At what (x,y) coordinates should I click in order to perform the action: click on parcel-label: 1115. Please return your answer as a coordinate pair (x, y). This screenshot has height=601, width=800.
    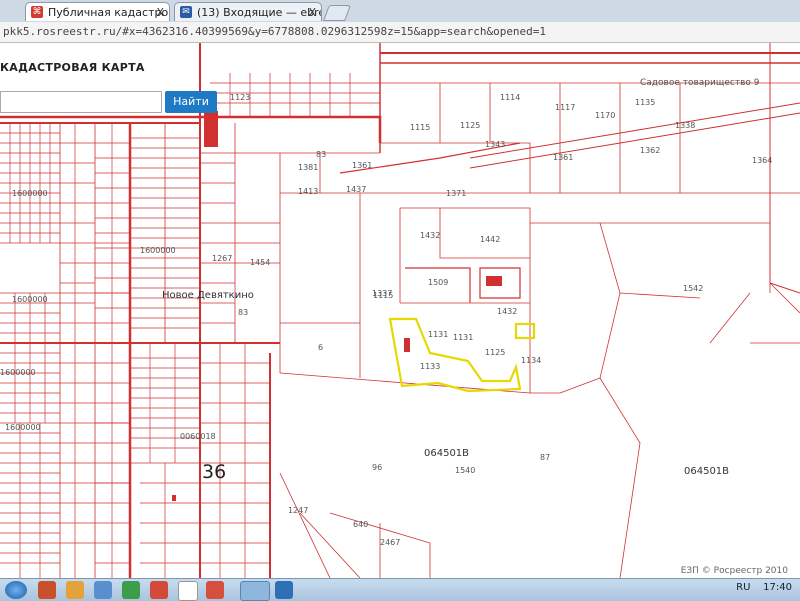
    Looking at the image, I should click on (420, 127).